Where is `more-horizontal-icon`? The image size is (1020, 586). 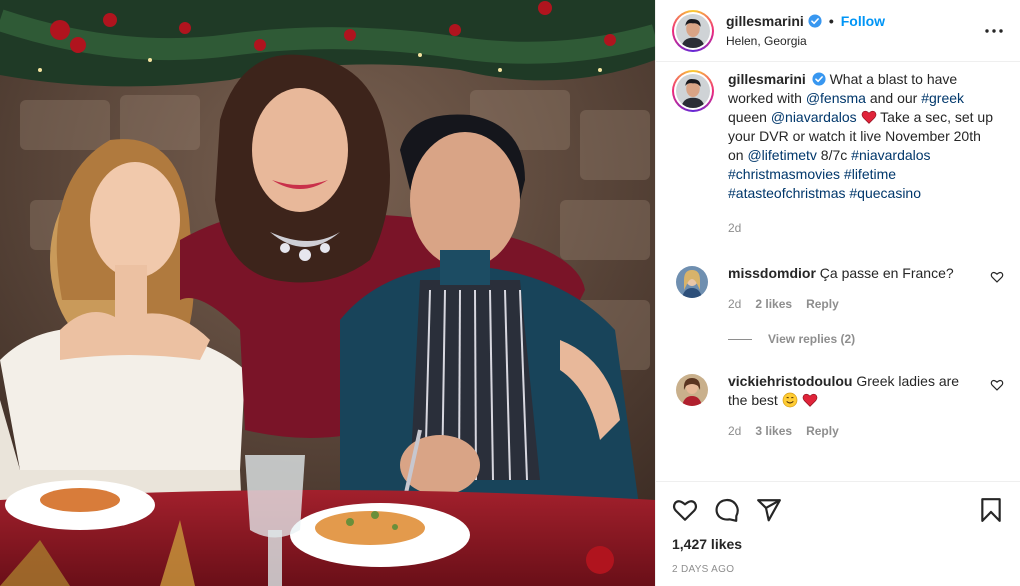
more-horizontal-icon is located at coordinates (994, 30).